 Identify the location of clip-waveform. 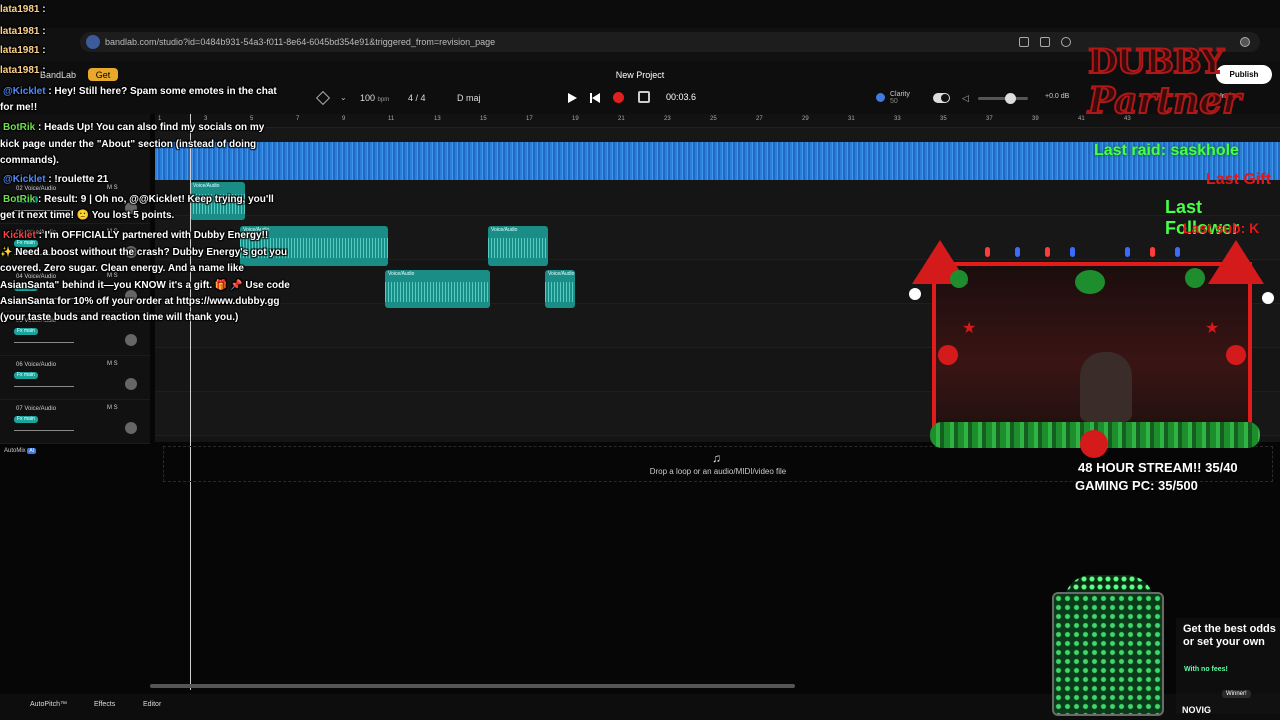
(437, 292).